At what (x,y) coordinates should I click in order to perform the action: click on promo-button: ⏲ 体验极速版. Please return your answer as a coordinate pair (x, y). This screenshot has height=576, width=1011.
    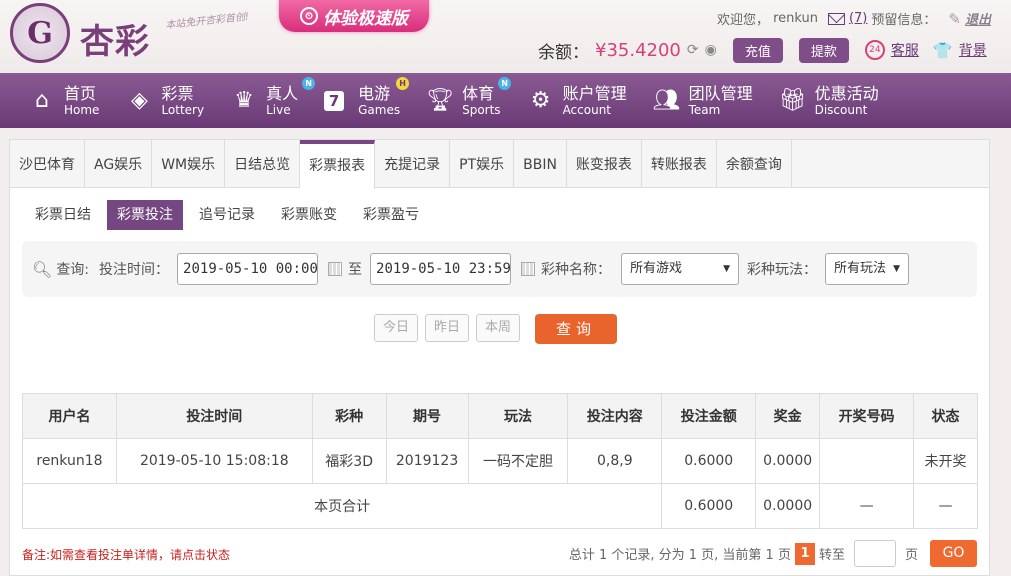
    Looking at the image, I should click on (354, 16).